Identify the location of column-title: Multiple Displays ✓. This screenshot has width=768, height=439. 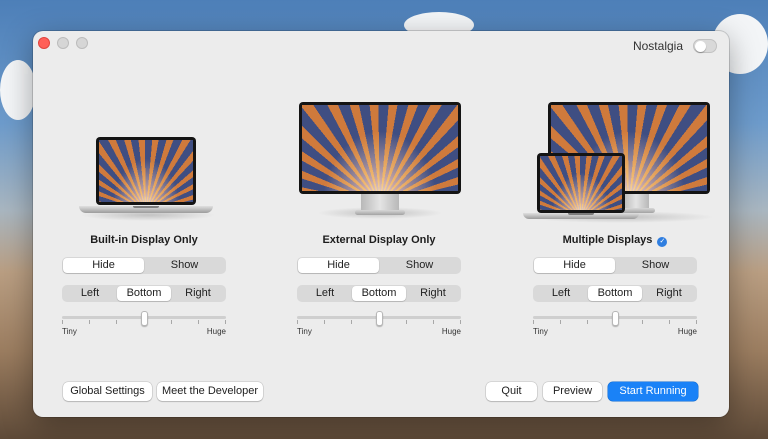
(615, 240).